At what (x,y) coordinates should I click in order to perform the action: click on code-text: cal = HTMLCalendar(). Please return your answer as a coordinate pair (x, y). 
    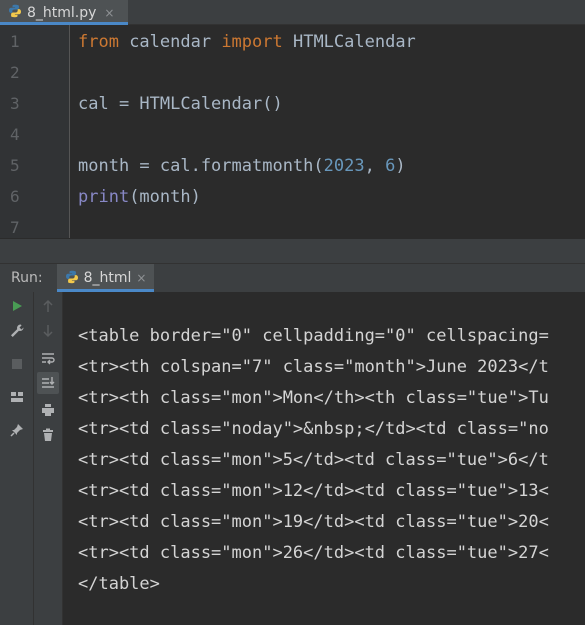
    Looking at the image, I should click on (180, 104).